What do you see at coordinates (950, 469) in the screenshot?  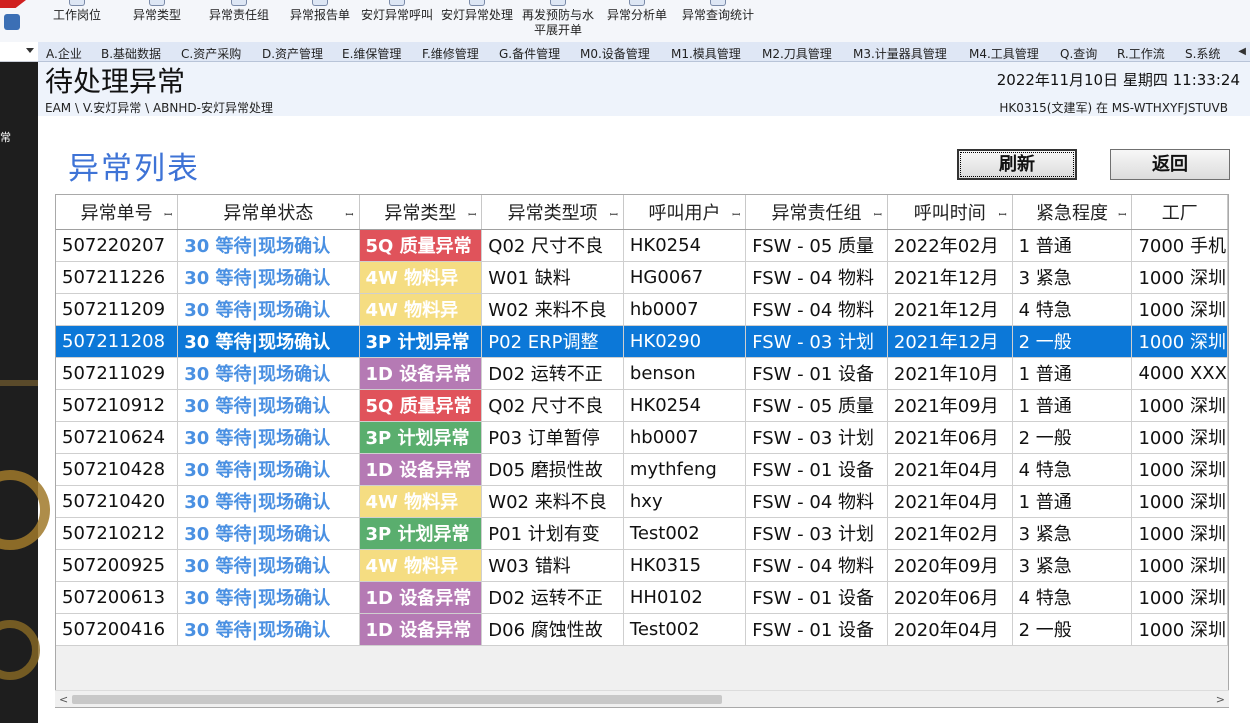 I see `cell-call-time: 2021年04月` at bounding box center [950, 469].